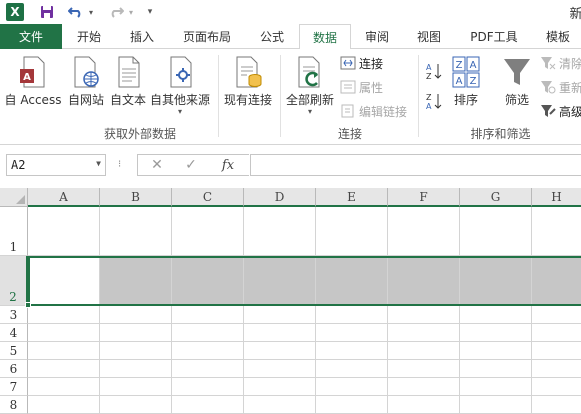 This screenshot has width=581, height=414. What do you see at coordinates (570, 63) in the screenshot?
I see `clear-filter-label: 清除` at bounding box center [570, 63].